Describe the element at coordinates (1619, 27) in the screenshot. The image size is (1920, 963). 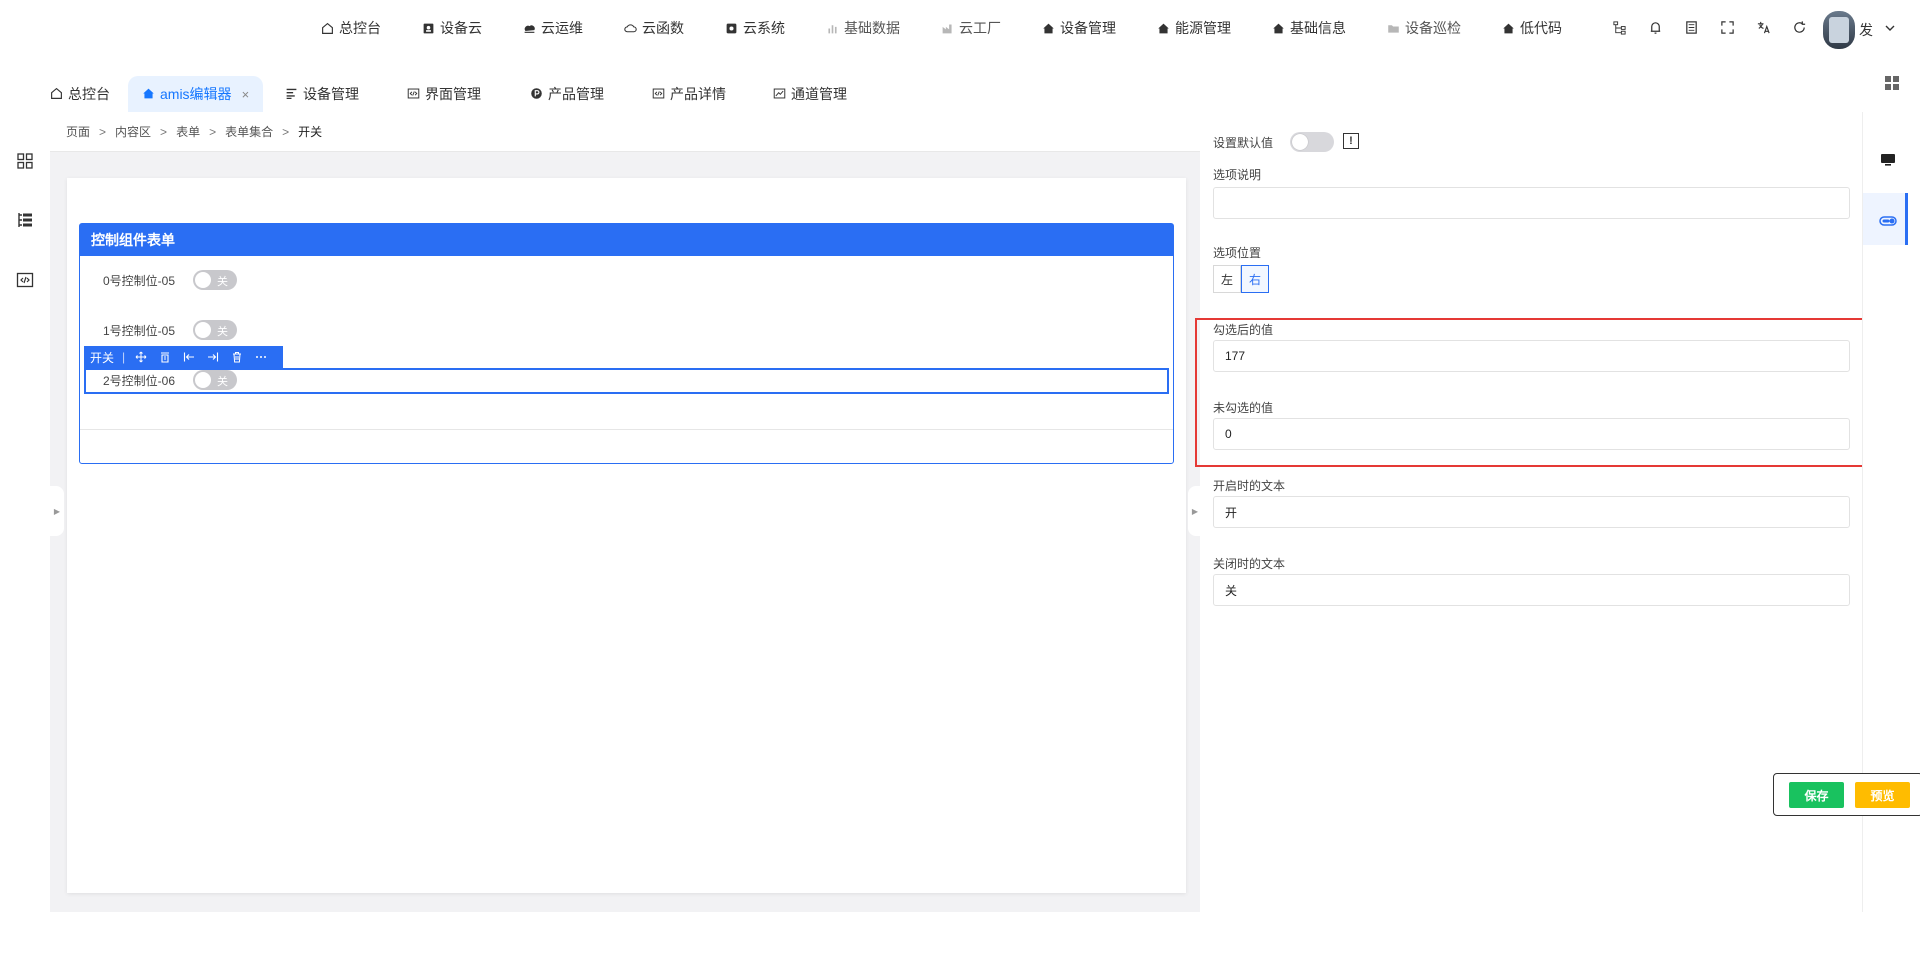
I see `org-tree-icon` at that location.